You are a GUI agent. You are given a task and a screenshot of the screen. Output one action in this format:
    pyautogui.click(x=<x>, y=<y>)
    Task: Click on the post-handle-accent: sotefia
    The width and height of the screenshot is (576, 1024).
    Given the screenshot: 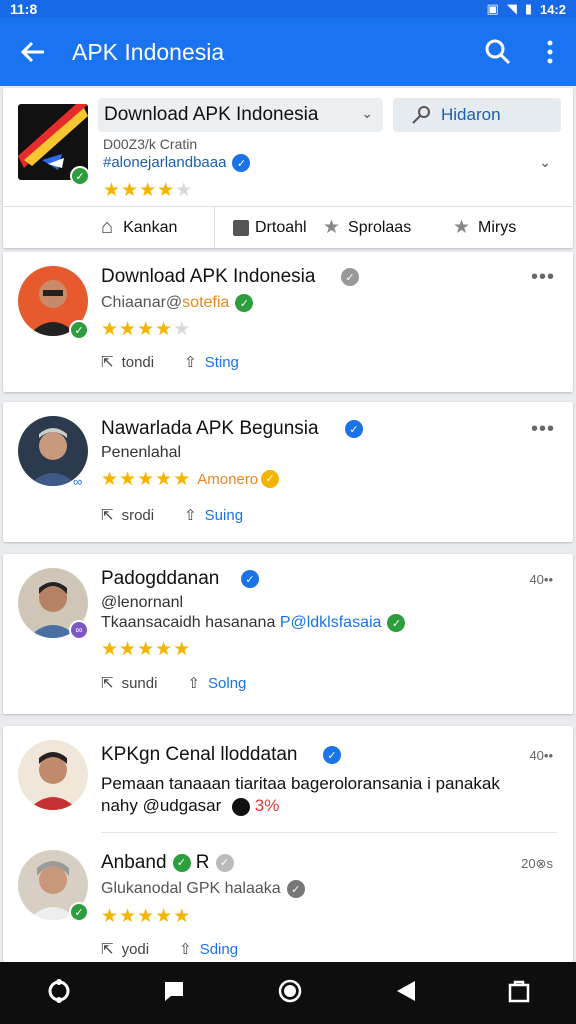 What is the action you would take?
    pyautogui.click(x=206, y=303)
    